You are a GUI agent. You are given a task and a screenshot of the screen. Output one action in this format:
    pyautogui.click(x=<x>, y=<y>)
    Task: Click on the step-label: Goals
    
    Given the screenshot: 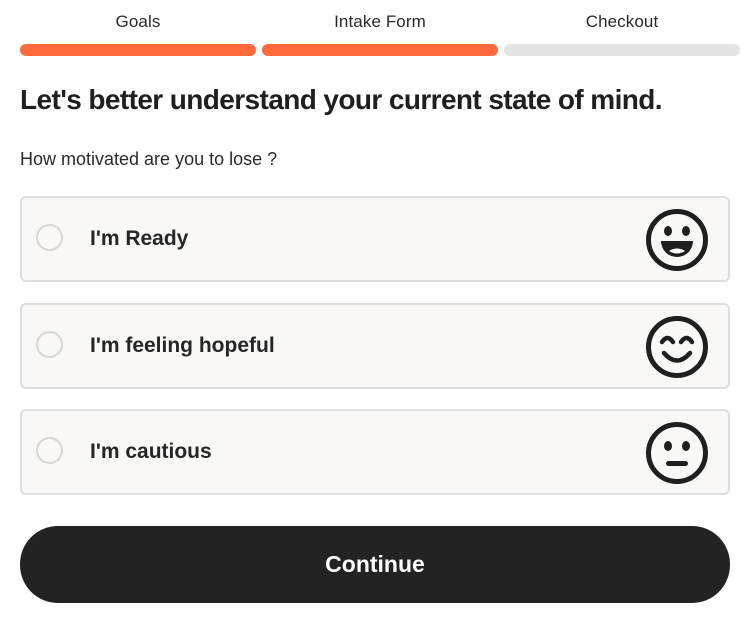 What is the action you would take?
    pyautogui.click(x=138, y=21)
    